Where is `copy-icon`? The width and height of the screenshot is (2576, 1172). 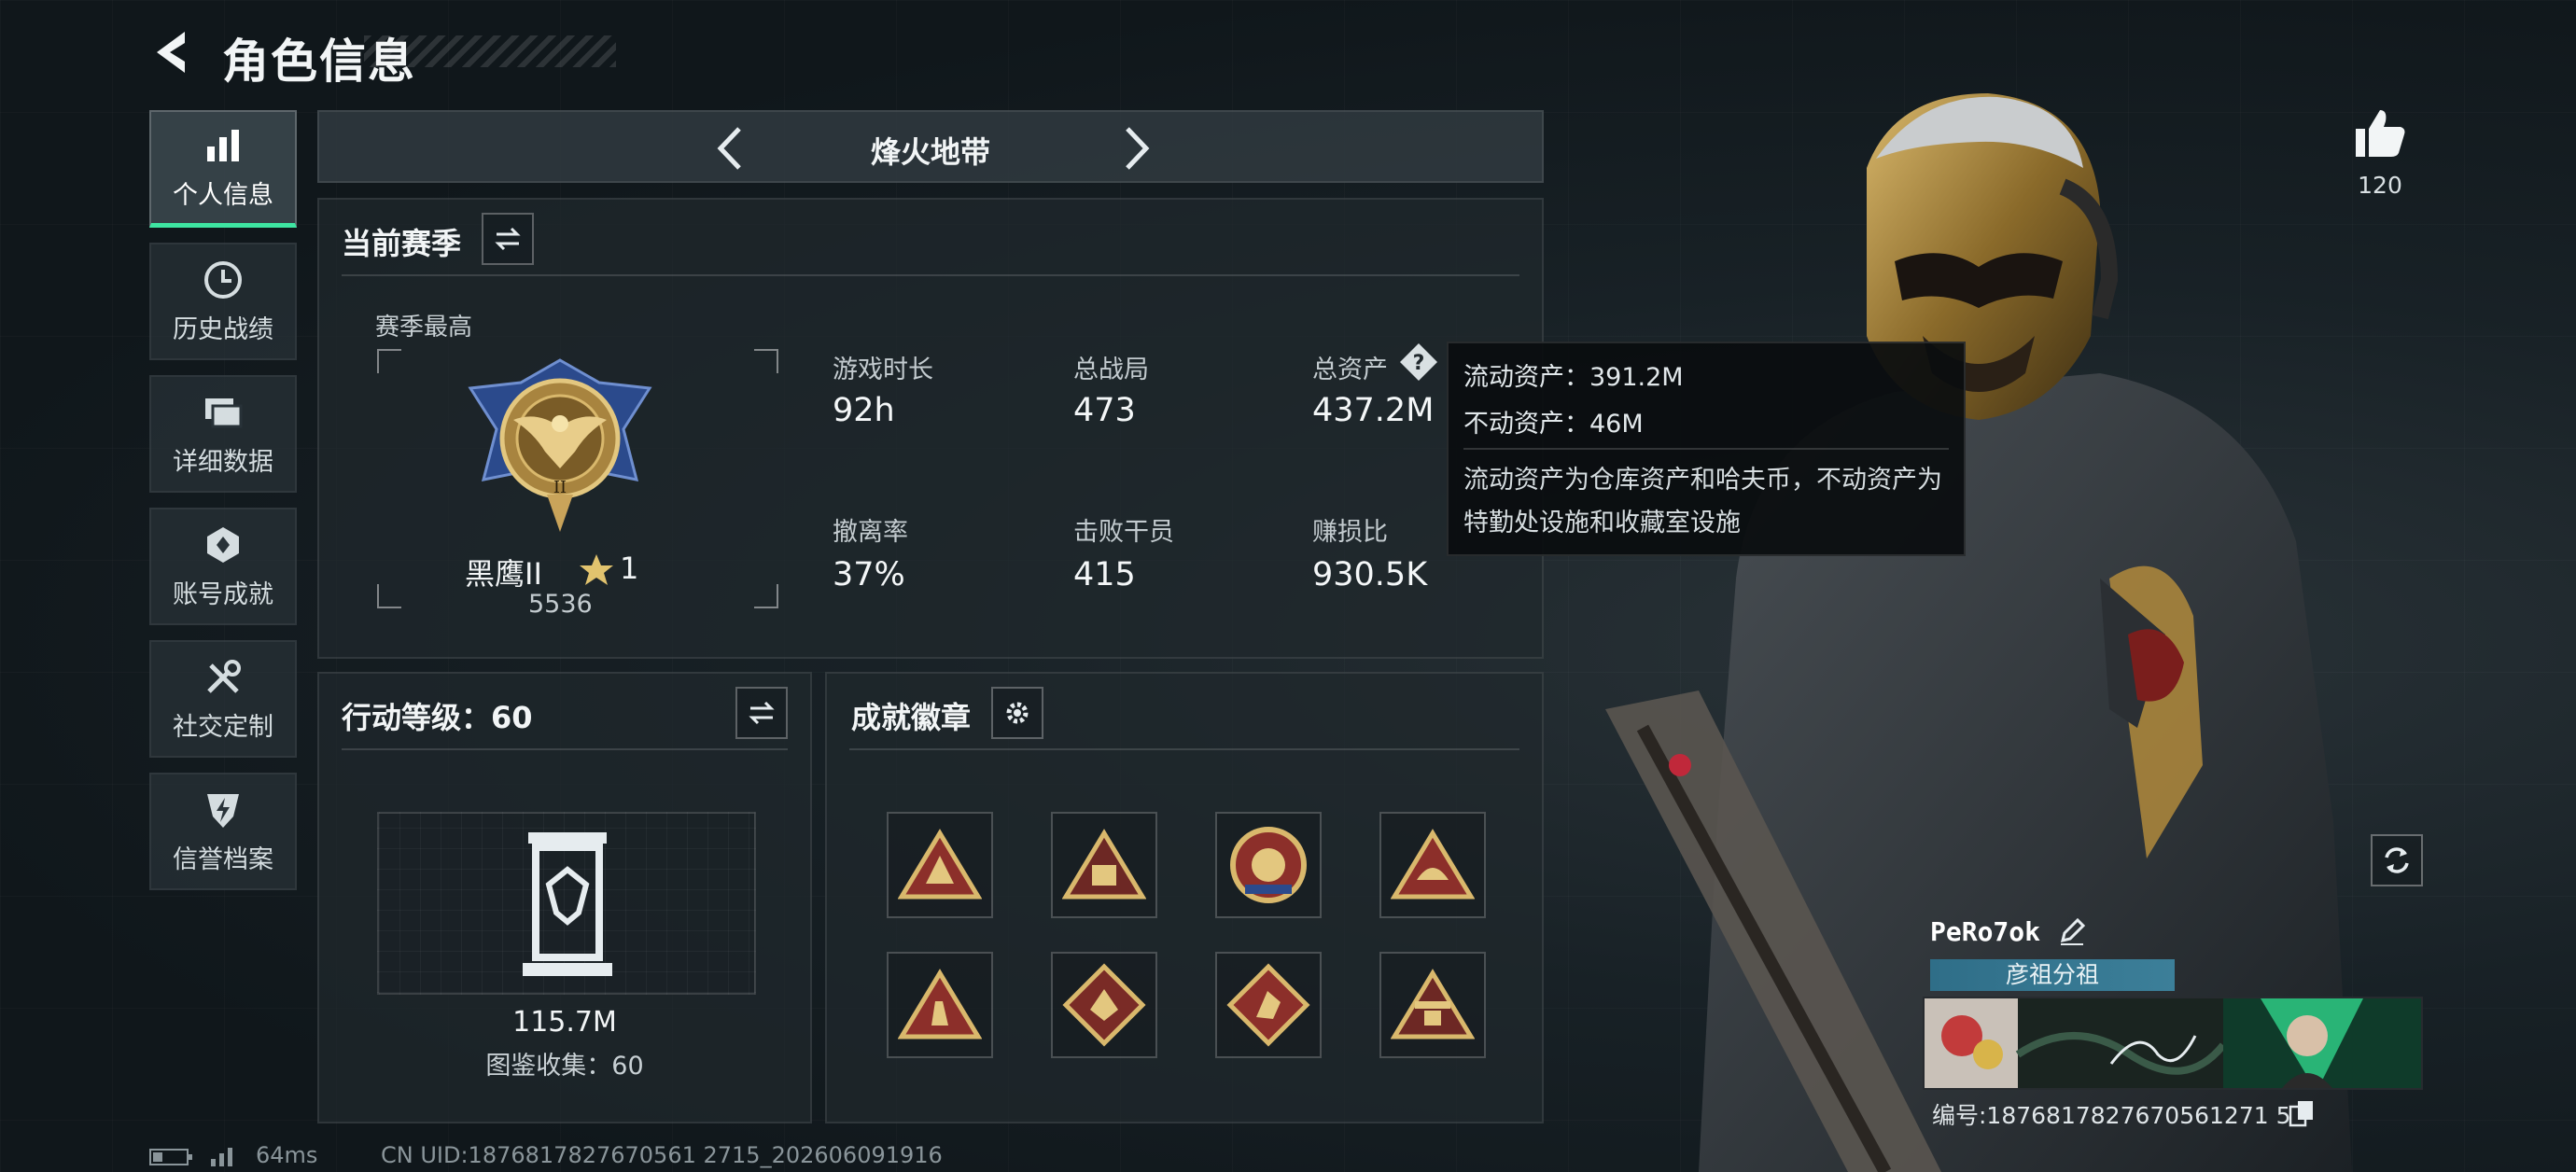
copy-icon is located at coordinates (2302, 1113).